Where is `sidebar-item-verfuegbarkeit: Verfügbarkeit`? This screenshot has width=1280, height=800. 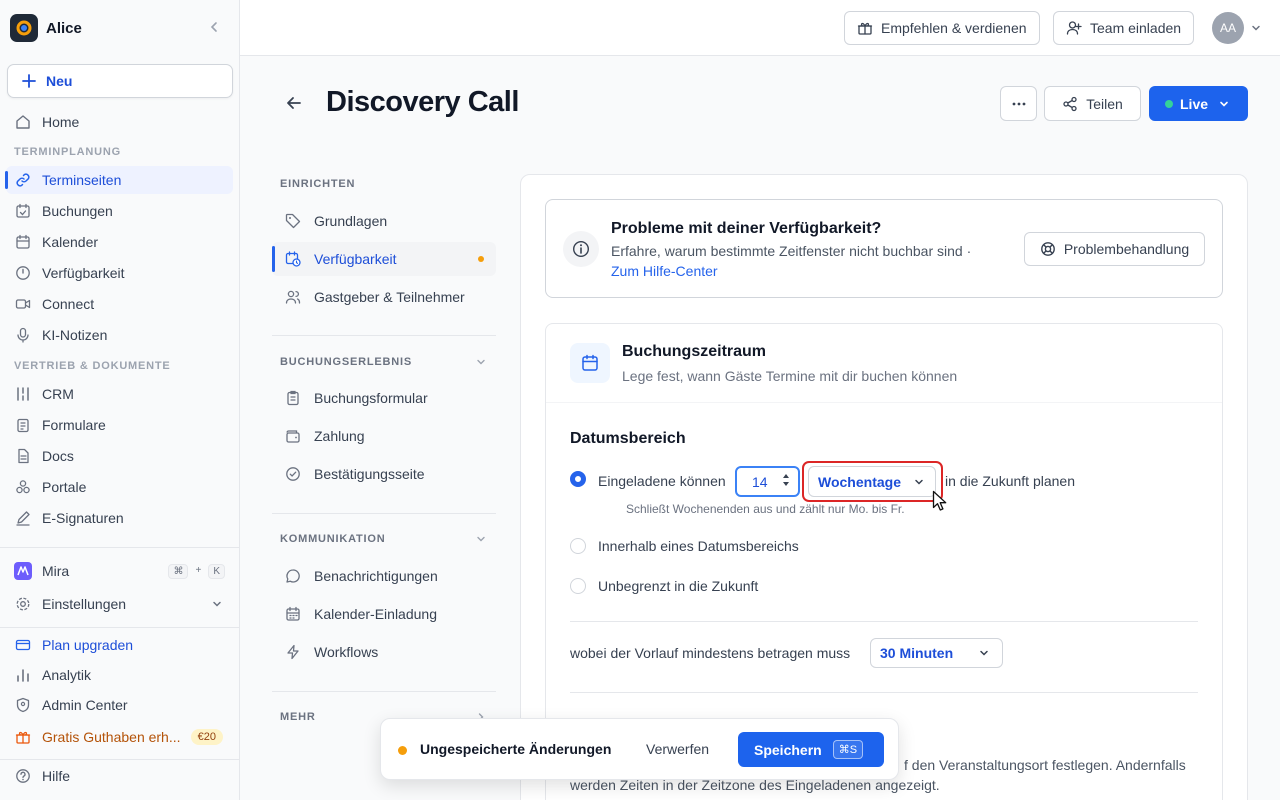 sidebar-item-verfuegbarkeit: Verfügbarkeit is located at coordinates (119, 273).